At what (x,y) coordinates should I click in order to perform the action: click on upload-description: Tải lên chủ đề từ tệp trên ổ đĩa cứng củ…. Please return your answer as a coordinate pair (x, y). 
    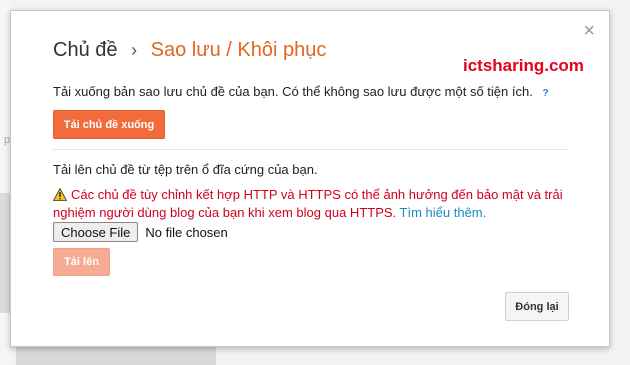
    Looking at the image, I should click on (185, 169).